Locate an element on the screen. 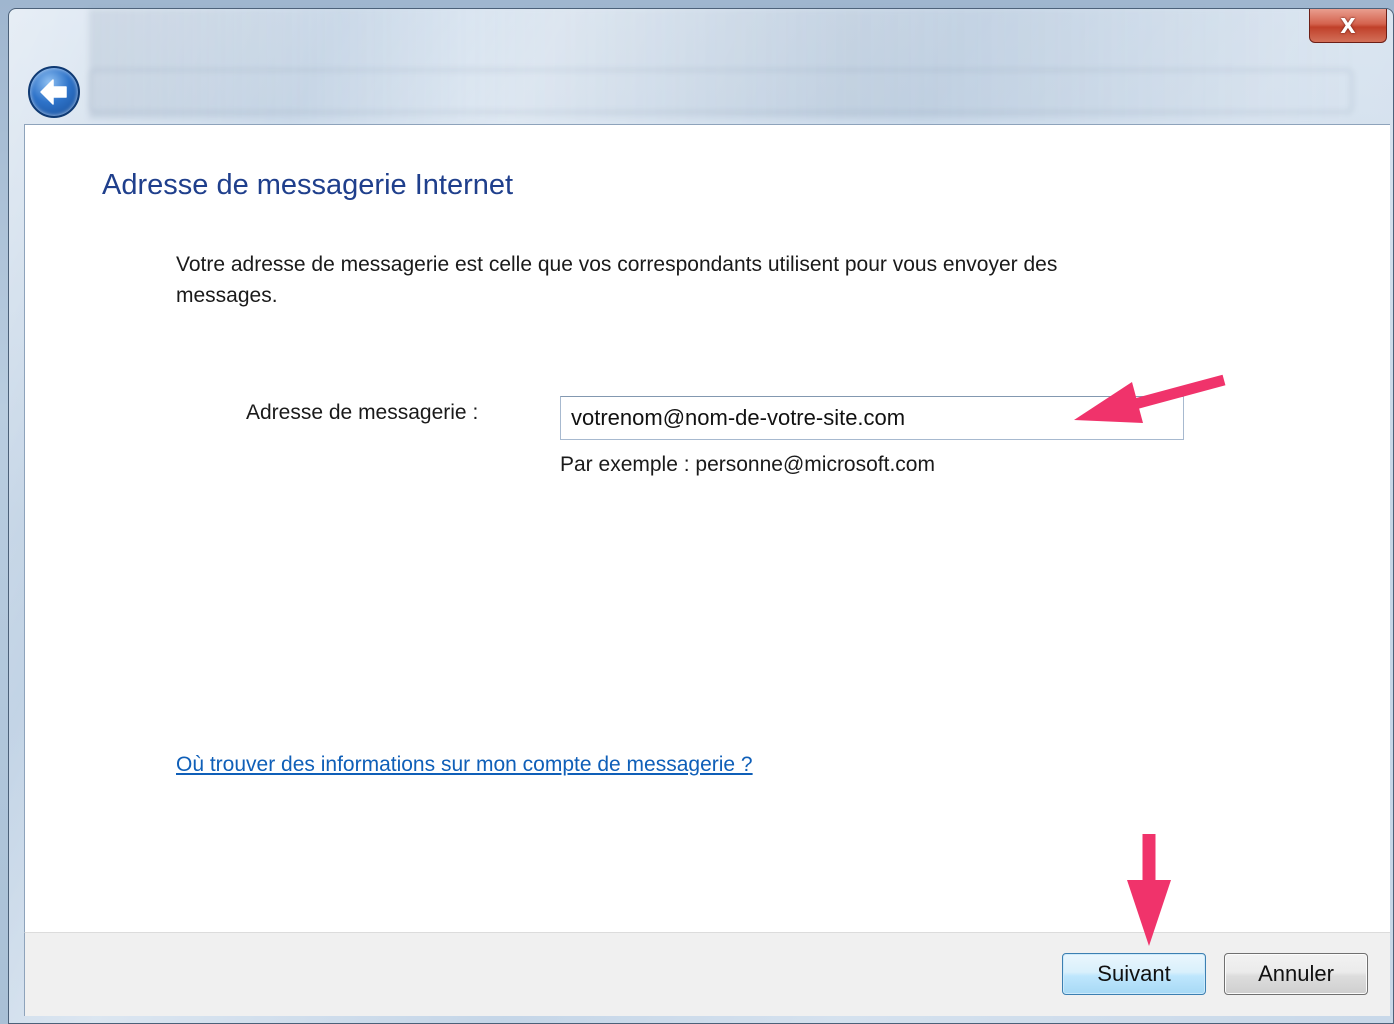 The height and width of the screenshot is (1024, 1394). close-icon: X is located at coordinates (1348, 25).